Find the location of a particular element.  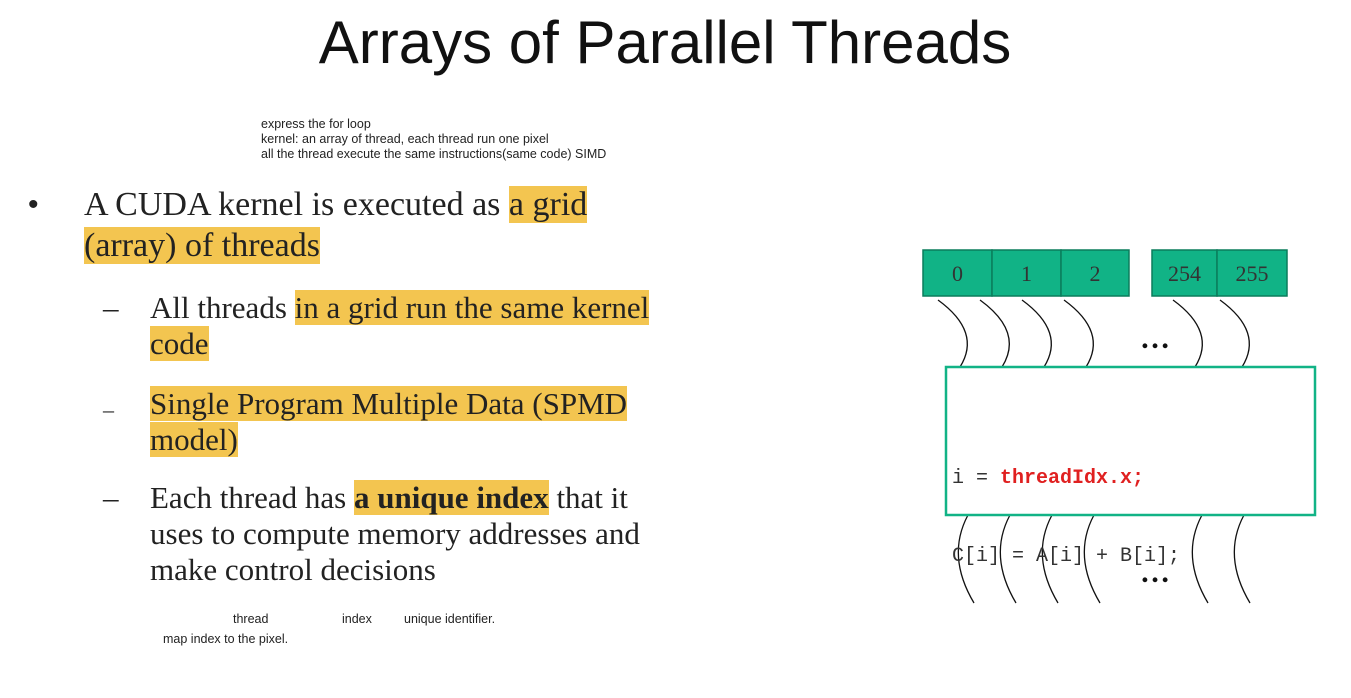

thread-cell-label: 0 is located at coordinates (957, 273).